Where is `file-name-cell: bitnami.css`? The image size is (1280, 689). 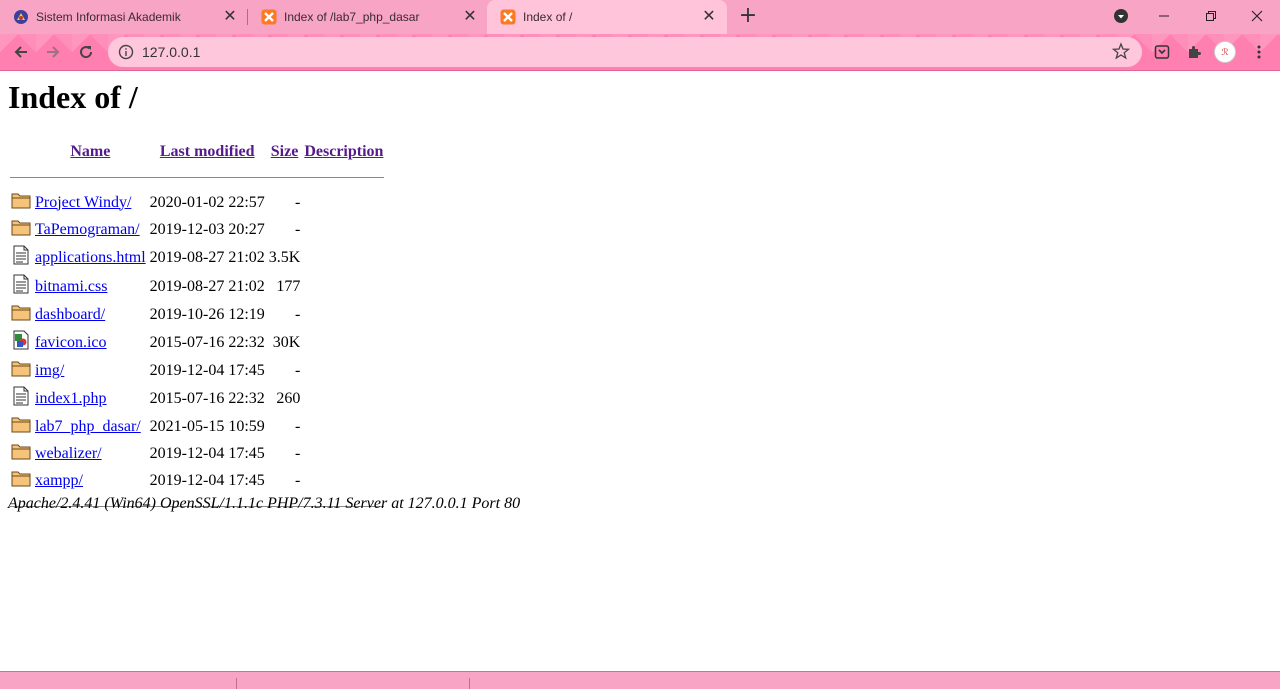
file-name-cell: bitnami.css is located at coordinates (90, 286).